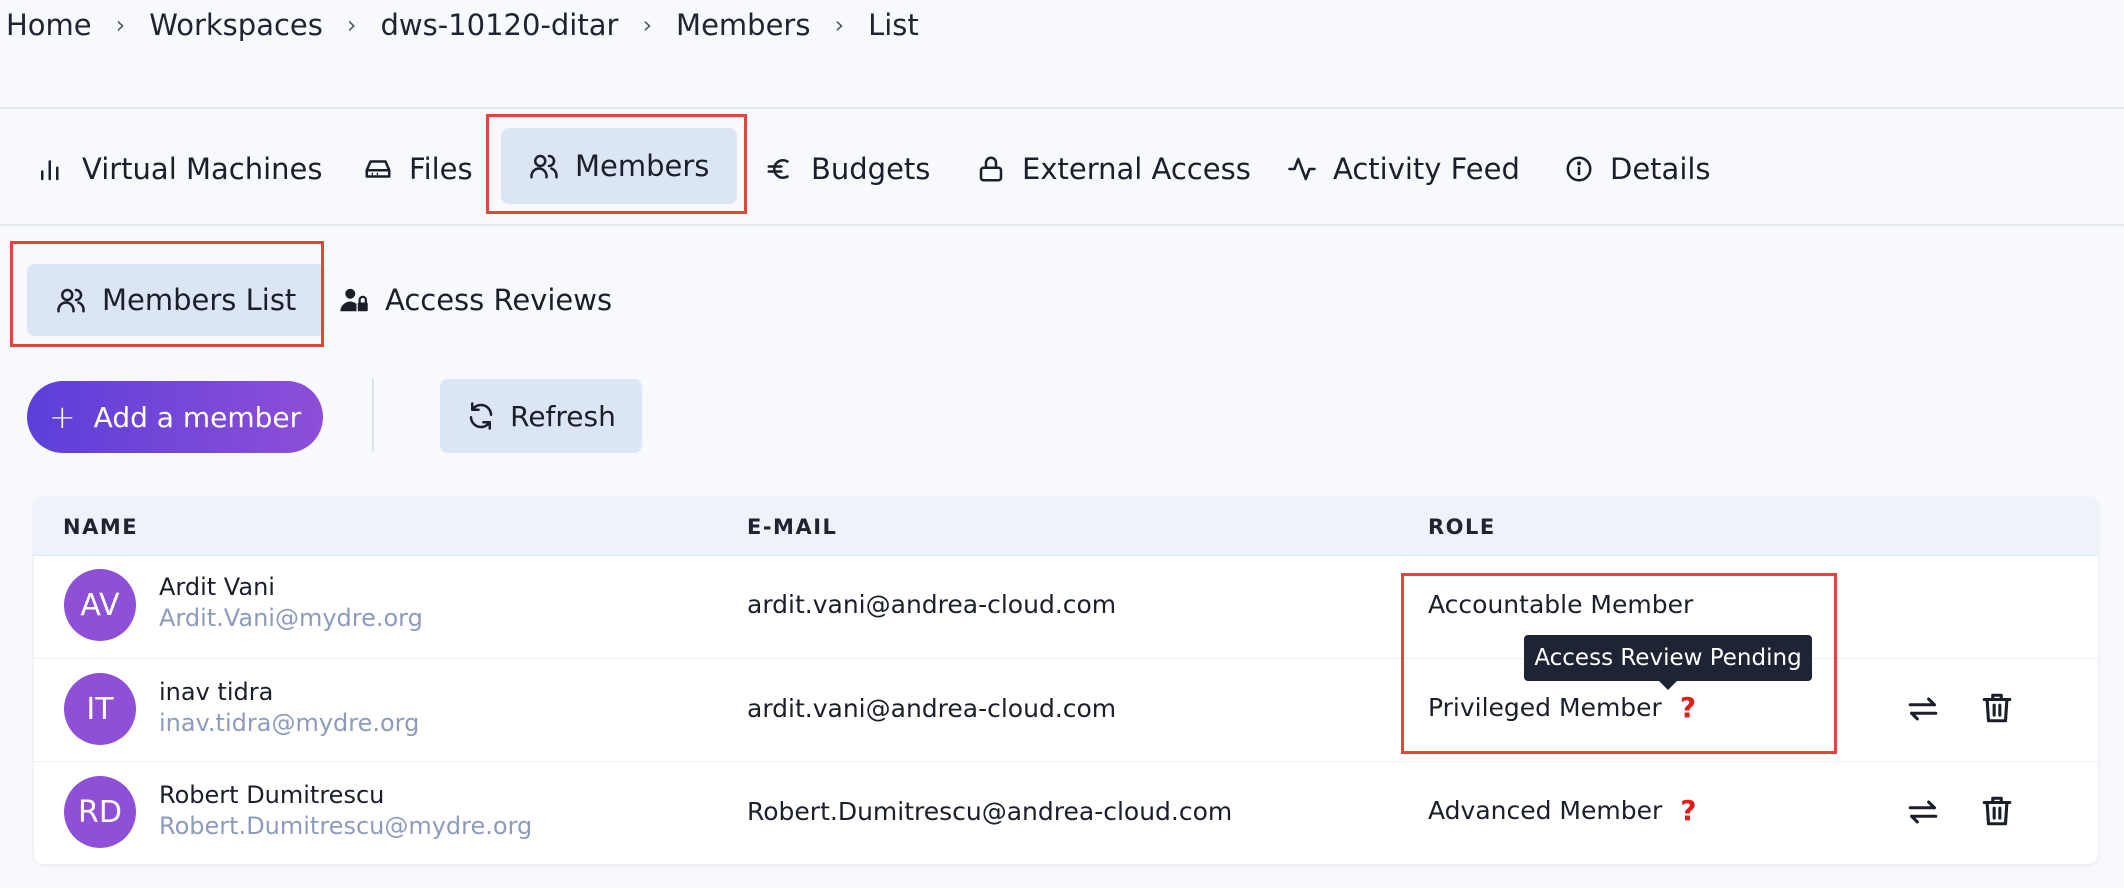 This screenshot has height=888, width=2124. What do you see at coordinates (202, 169) in the screenshot?
I see `tab-label: Virtual Machines` at bounding box center [202, 169].